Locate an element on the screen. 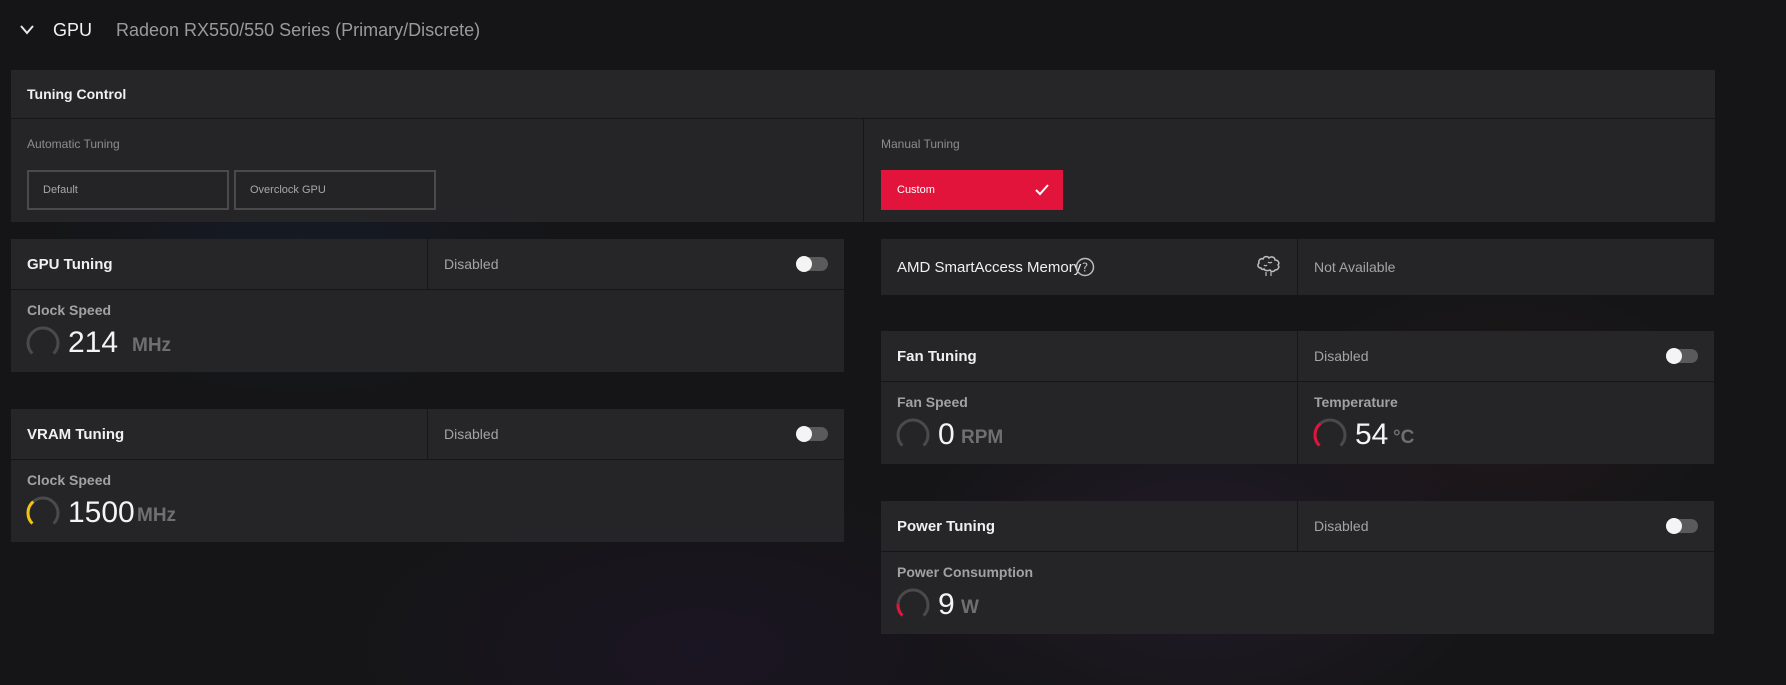 This screenshot has height=685, width=1786. clock-speed-label: Clock Speed is located at coordinates (69, 310).